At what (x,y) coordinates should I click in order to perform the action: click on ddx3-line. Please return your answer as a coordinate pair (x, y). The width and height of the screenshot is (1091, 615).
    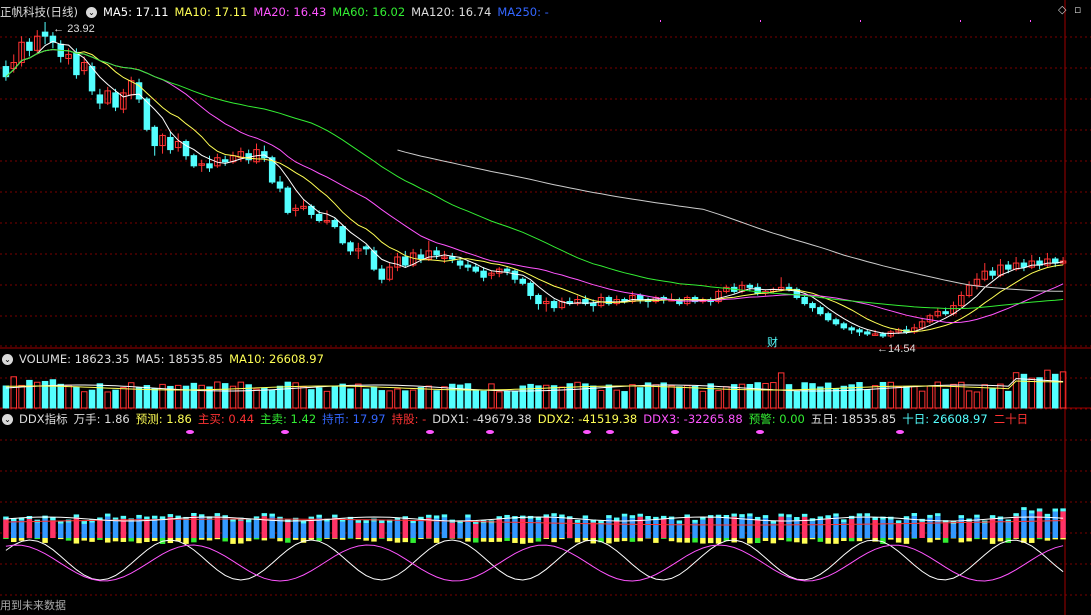
    Looking at the image, I should click on (534, 563).